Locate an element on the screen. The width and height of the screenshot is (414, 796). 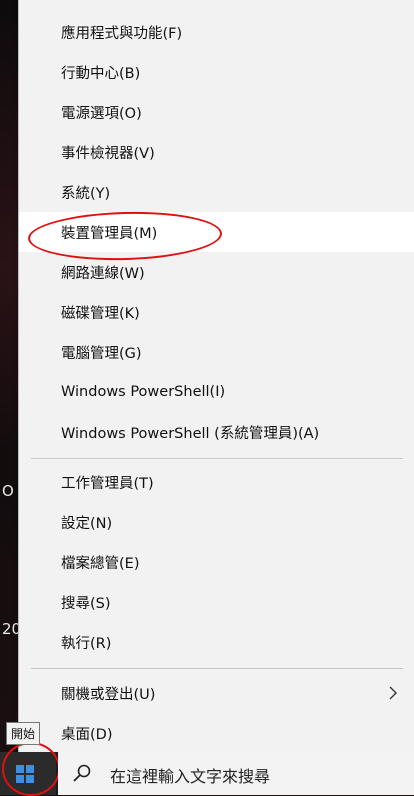
menu-item-shutdown-signout: 關機或登出(U) is located at coordinates (216, 693).